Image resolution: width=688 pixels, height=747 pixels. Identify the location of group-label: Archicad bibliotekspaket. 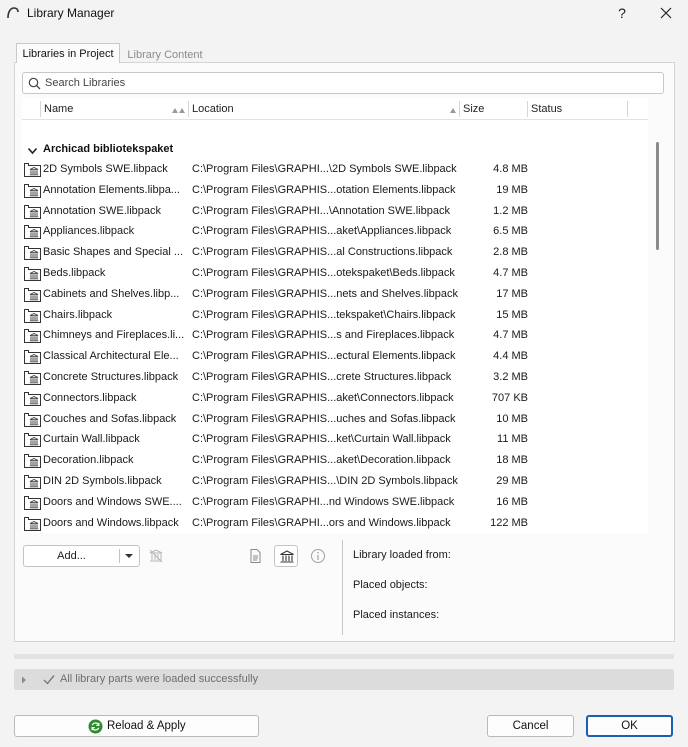
(108, 149).